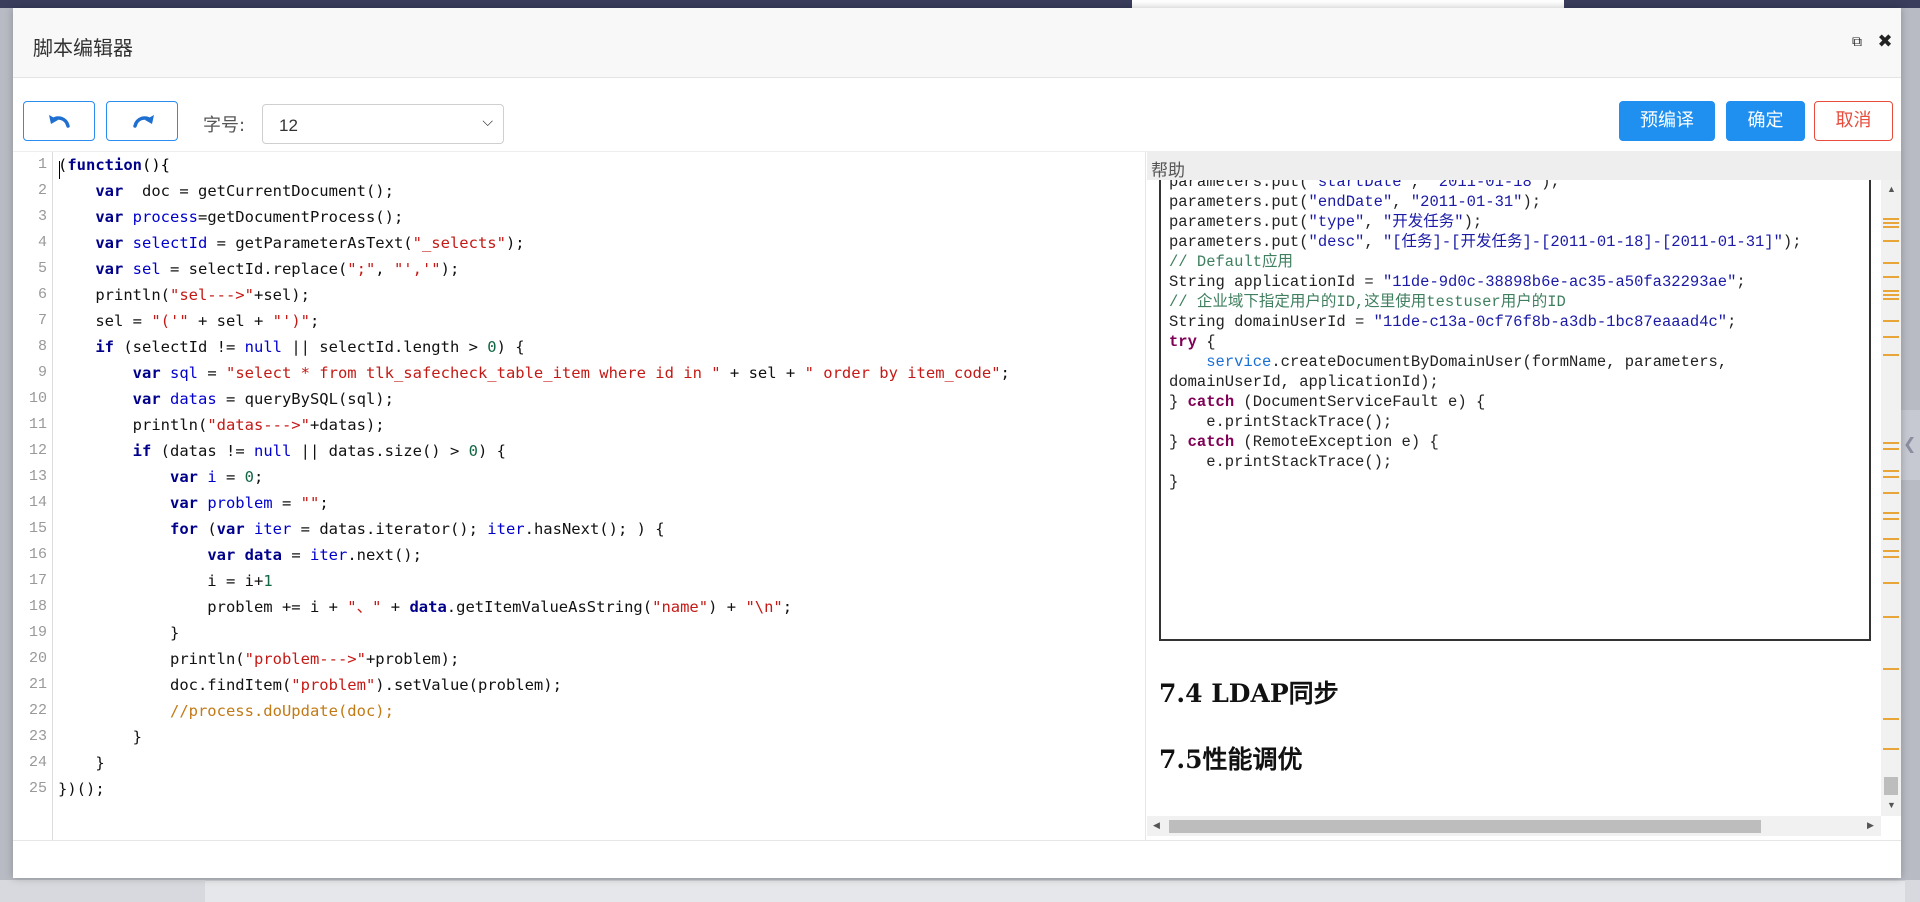 The height and width of the screenshot is (902, 1920). I want to click on help-code-line: domainUserId, applicationId);, so click(1485, 382).